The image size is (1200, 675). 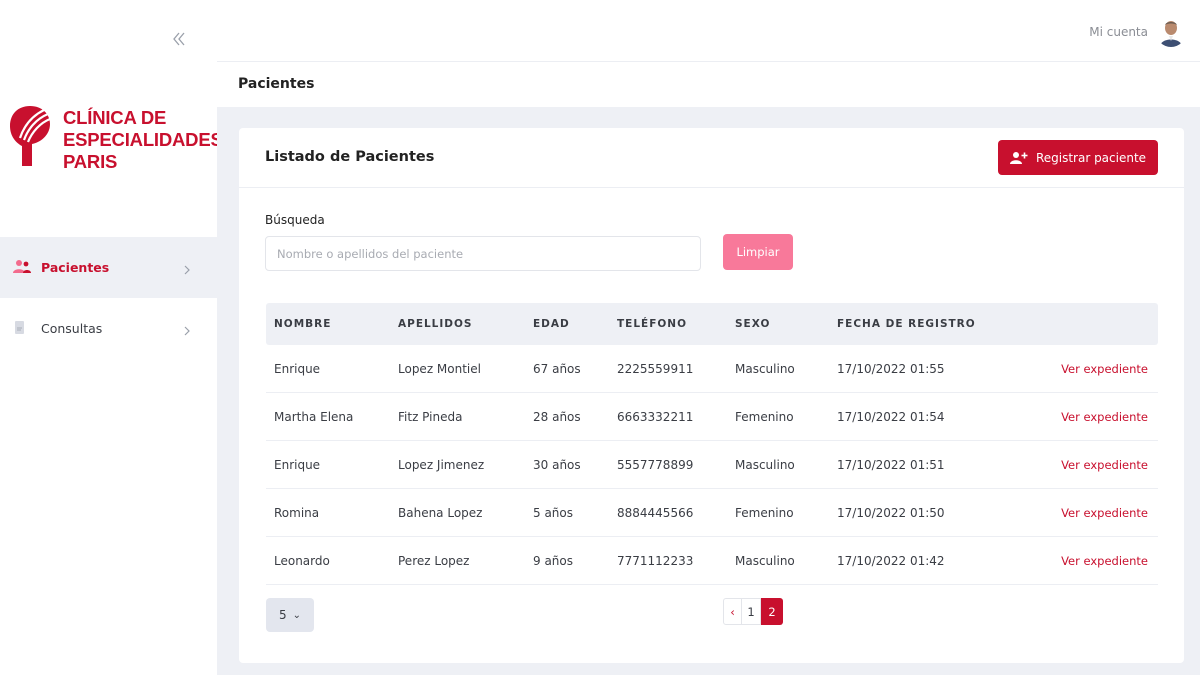 What do you see at coordinates (115, 117) in the screenshot?
I see `logo-line-1: CLÍNICA DE` at bounding box center [115, 117].